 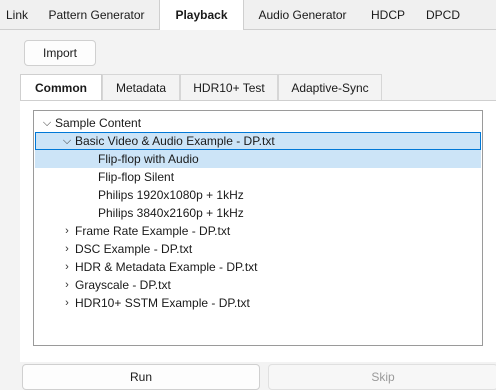 What do you see at coordinates (162, 303) in the screenshot?
I see `tree-node-label: HDR10+ SSTM Example - DP.txt` at bounding box center [162, 303].